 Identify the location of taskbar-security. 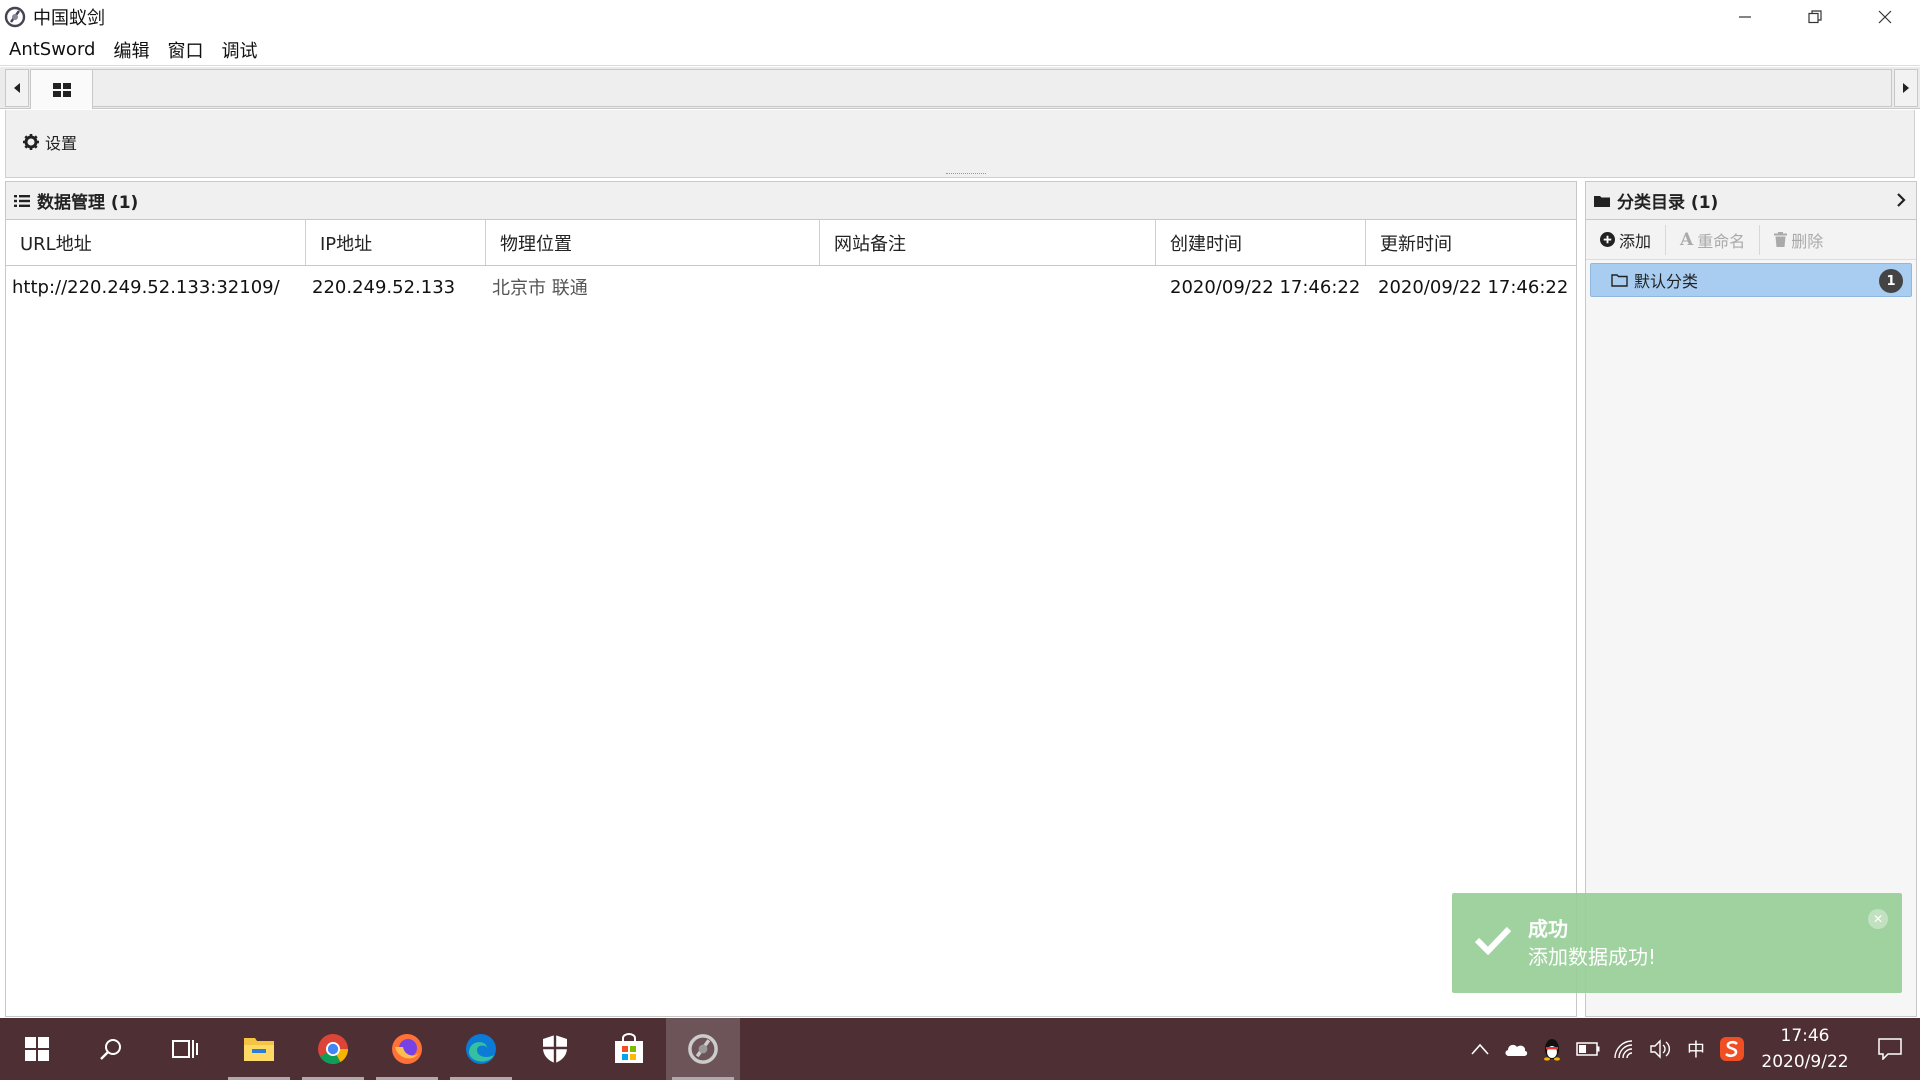
(555, 1049).